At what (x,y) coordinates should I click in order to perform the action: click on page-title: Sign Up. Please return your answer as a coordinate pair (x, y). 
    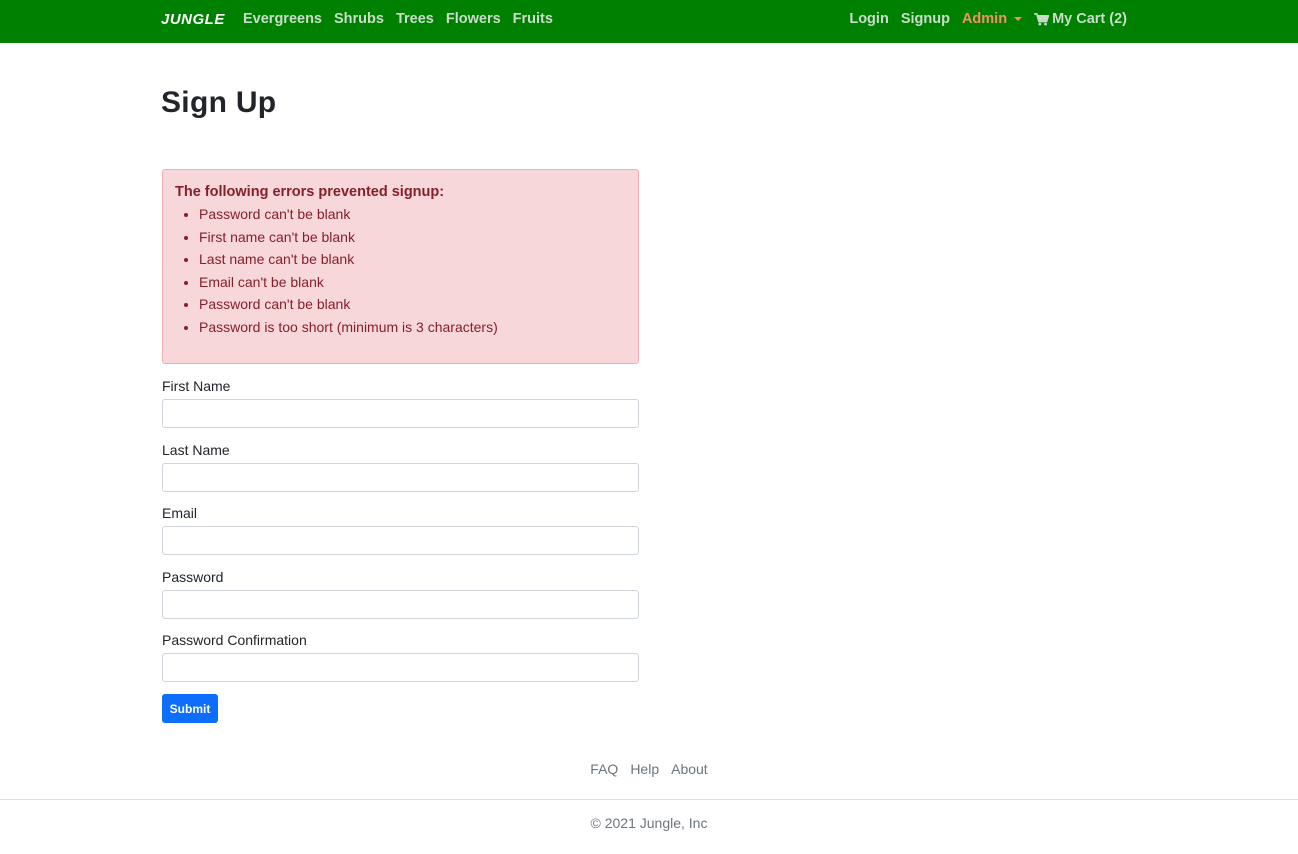
    Looking at the image, I should click on (219, 102).